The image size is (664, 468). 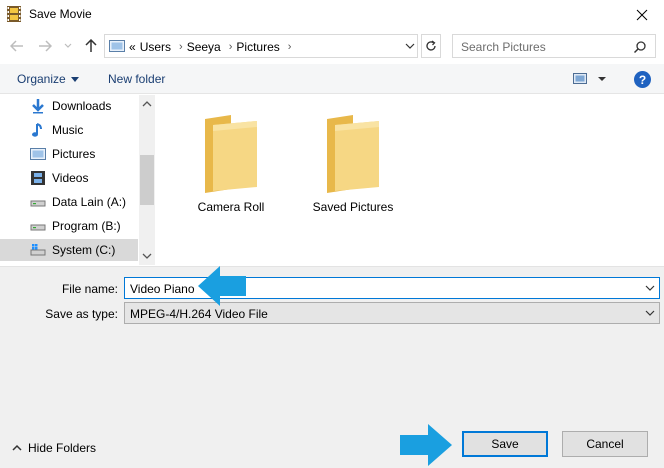 I want to click on search-placeholder: Search Pictures, so click(x=503, y=47).